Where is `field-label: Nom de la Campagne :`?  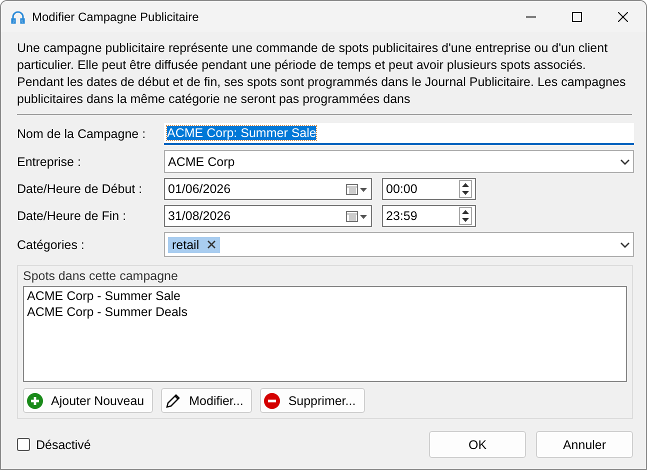
field-label: Nom de la Campagne : is located at coordinates (82, 134).